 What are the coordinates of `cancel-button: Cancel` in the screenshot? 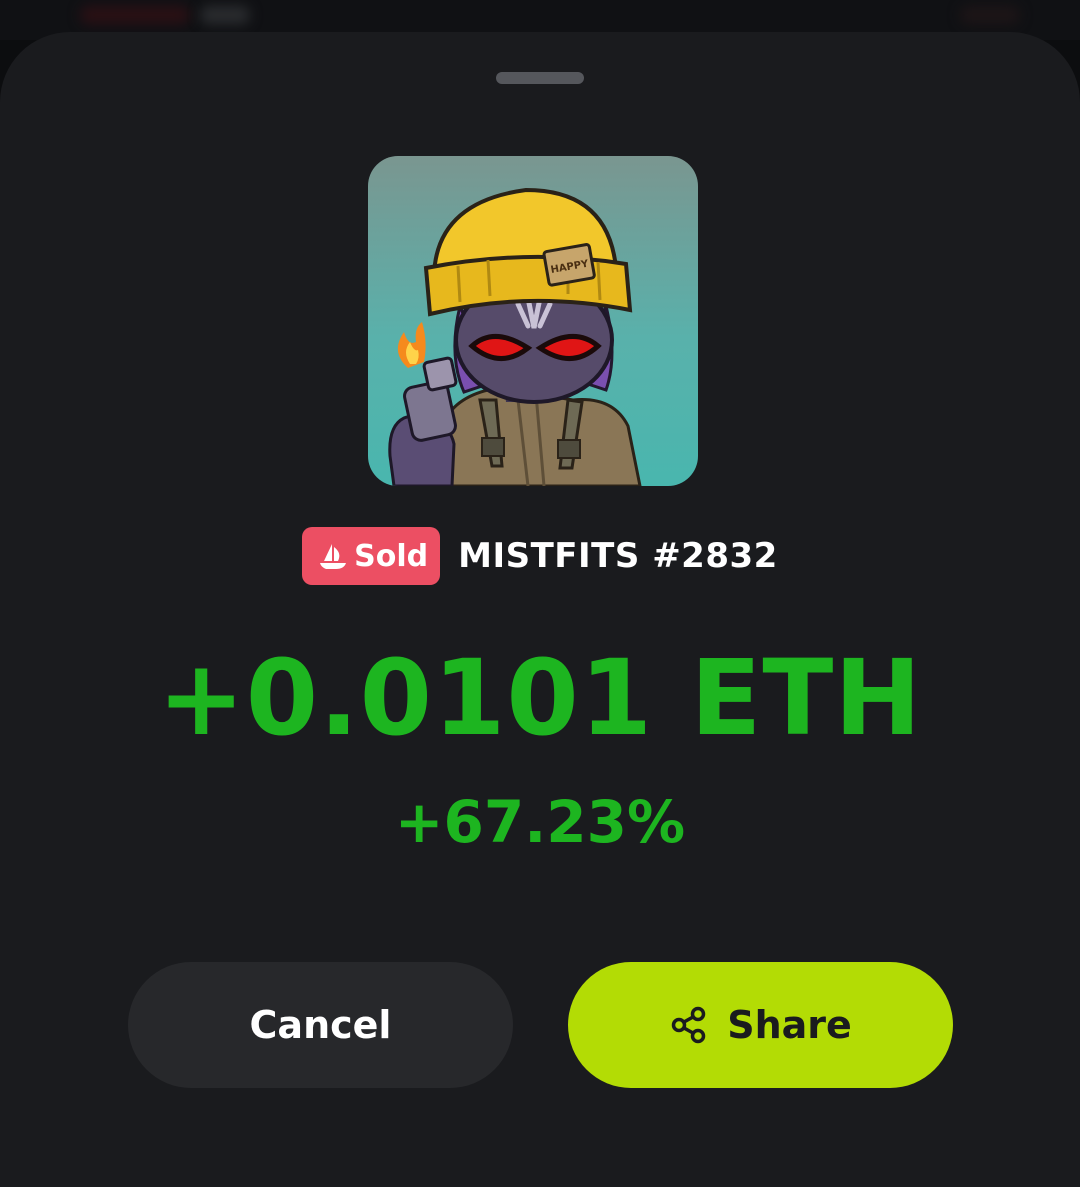 It's located at (320, 1025).